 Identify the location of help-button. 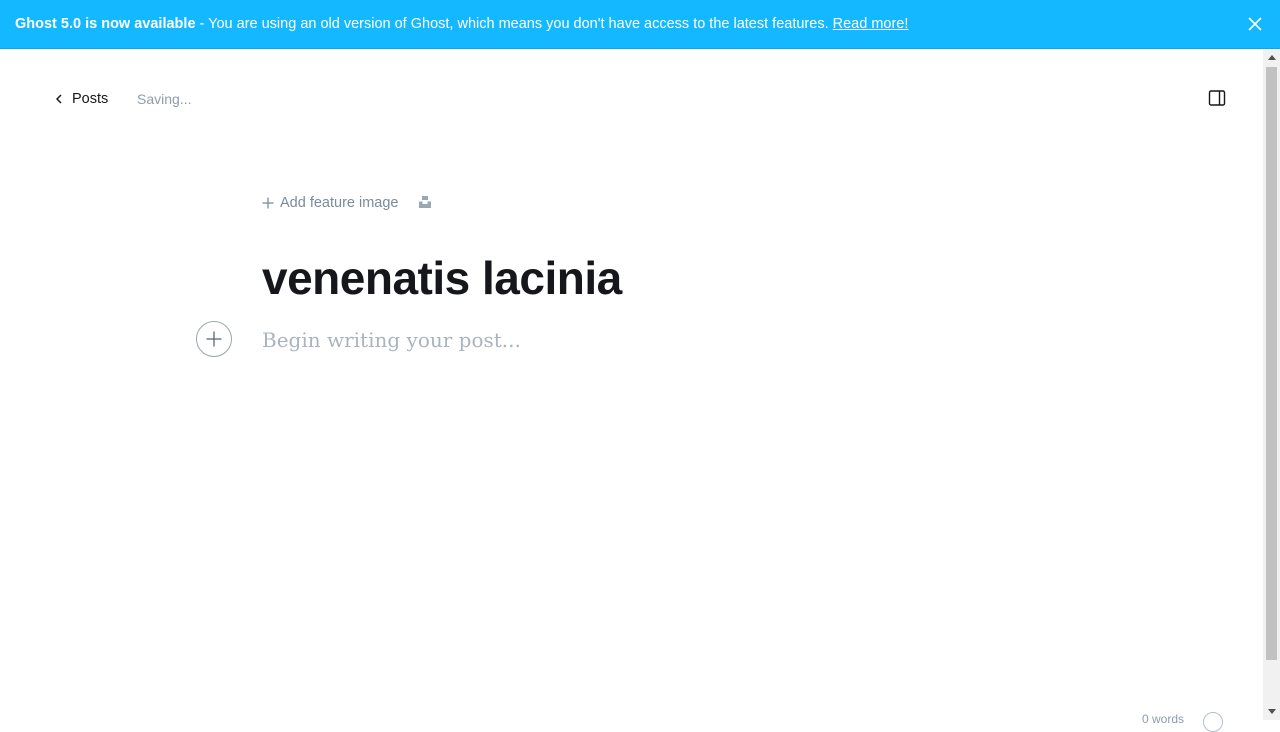
(1213, 722).